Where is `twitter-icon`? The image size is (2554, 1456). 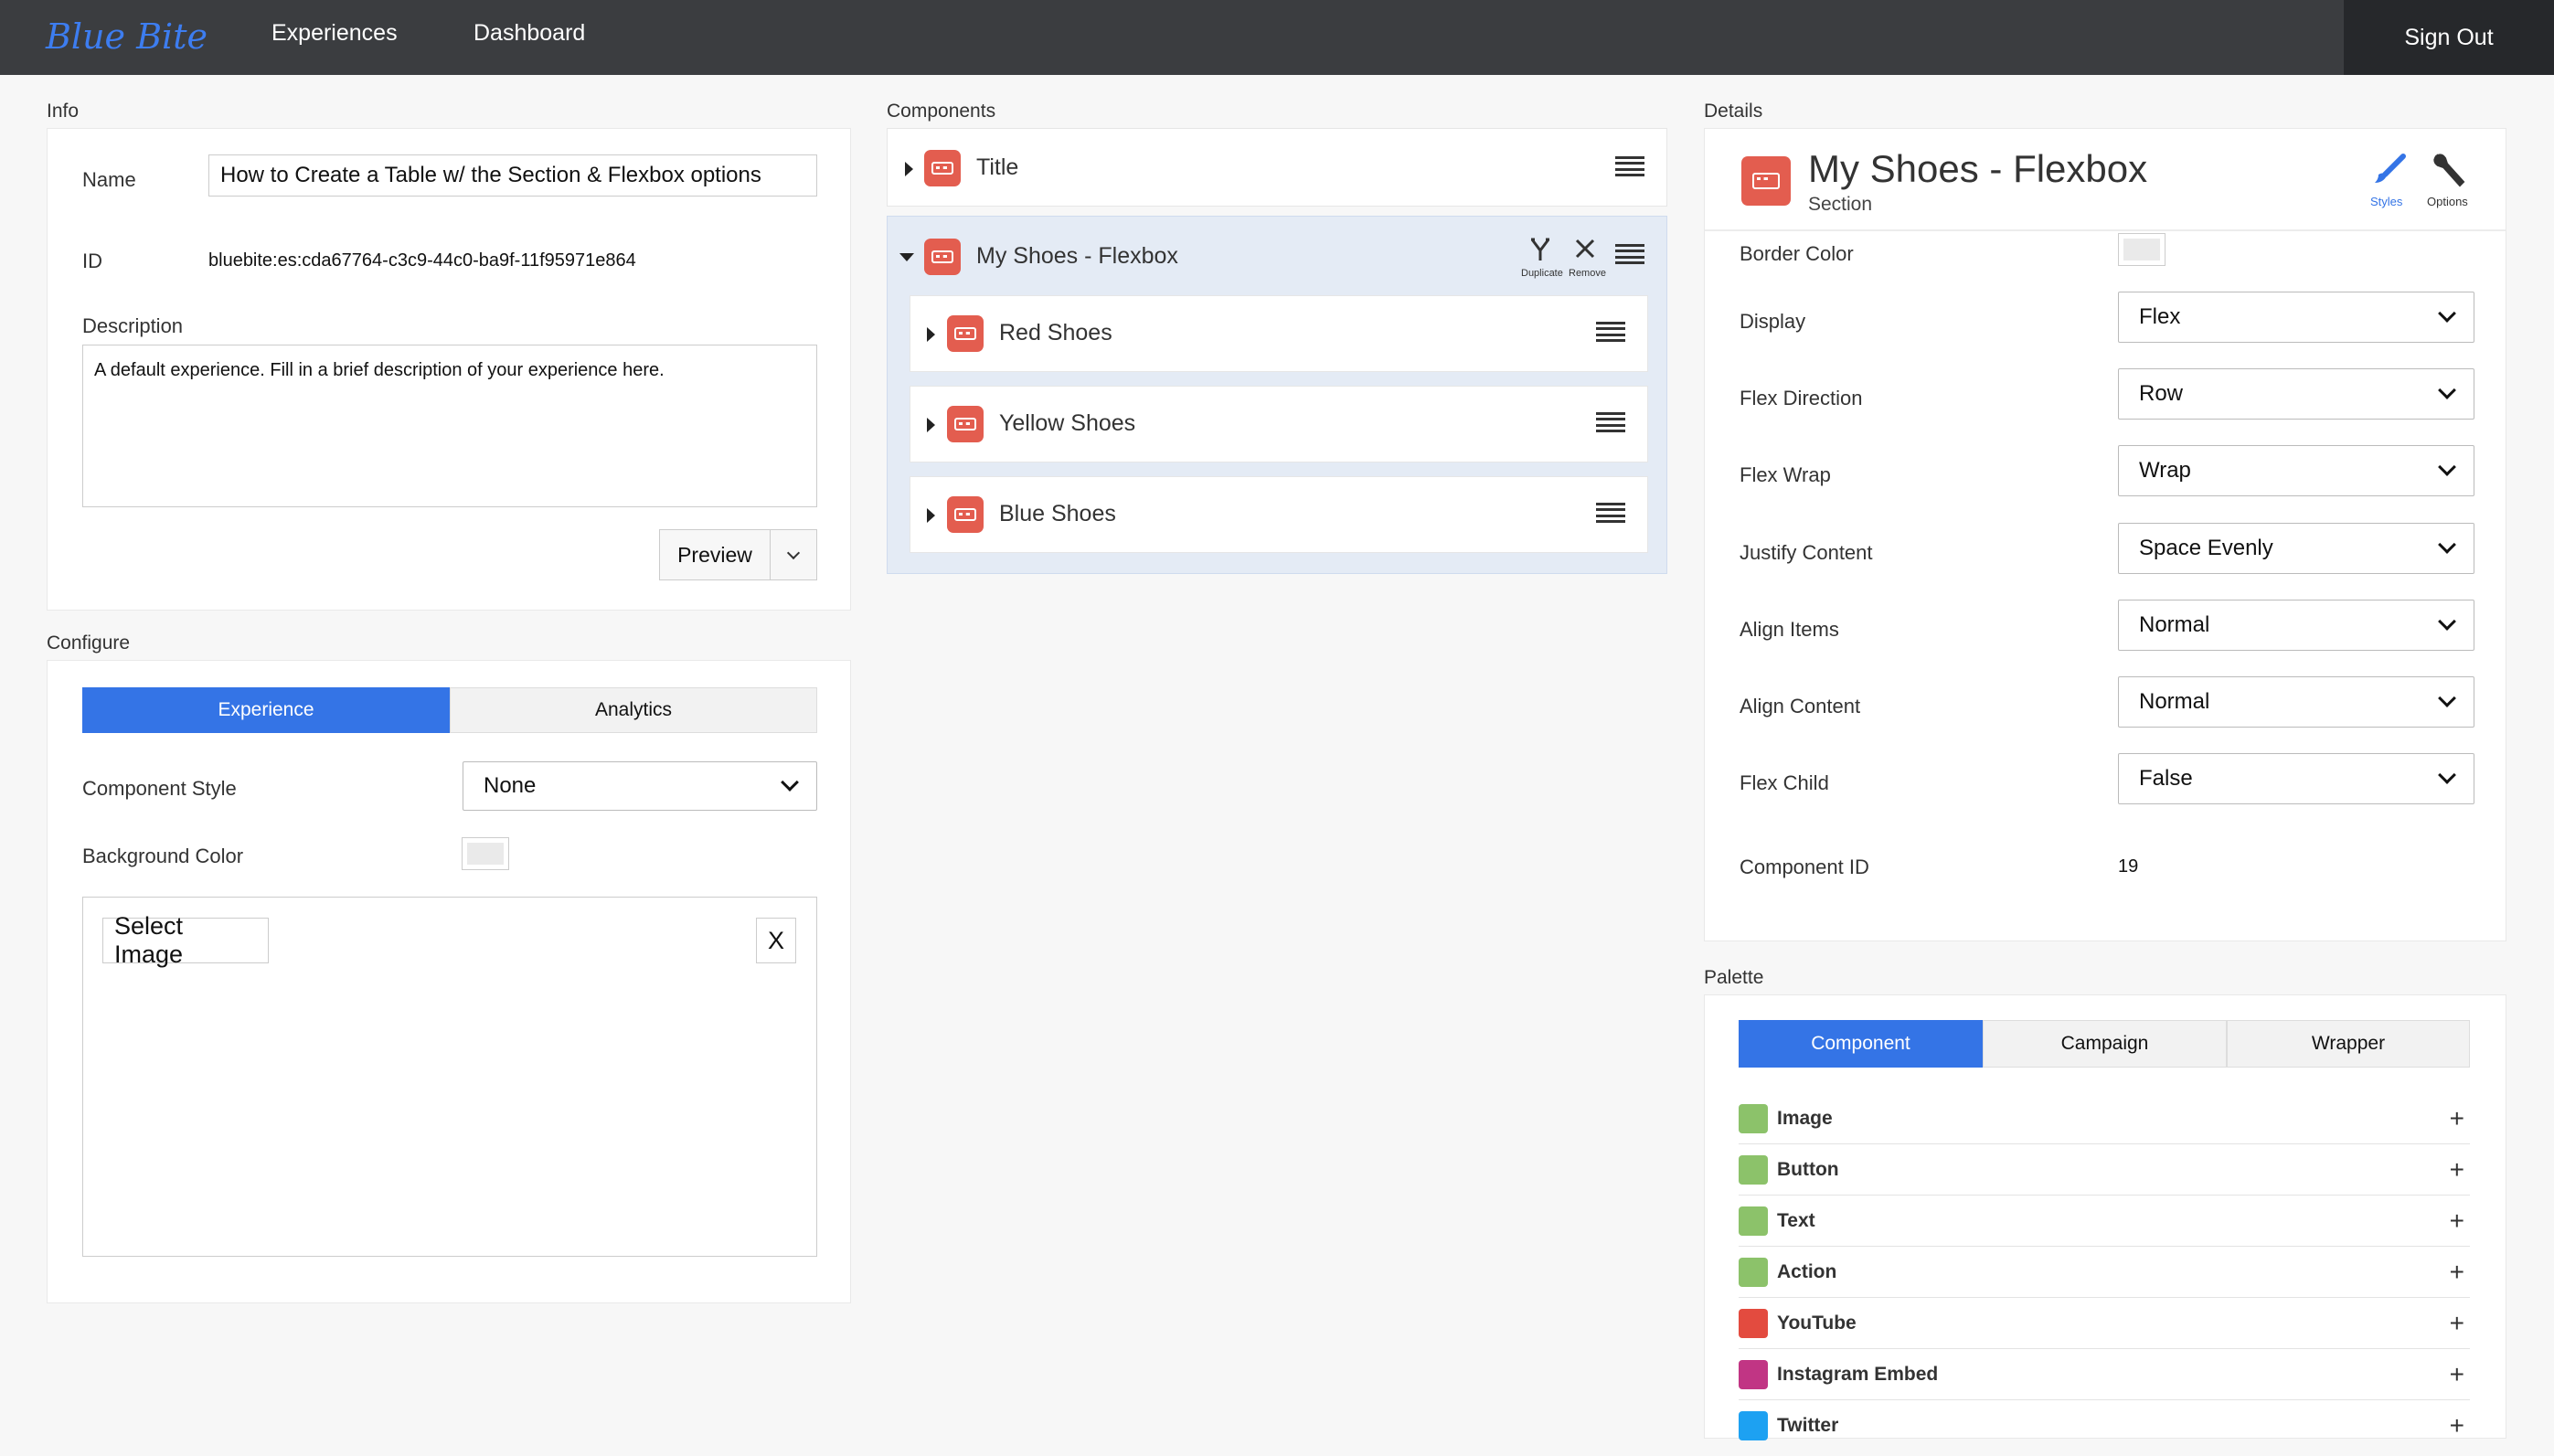
twitter-icon is located at coordinates (1753, 1426).